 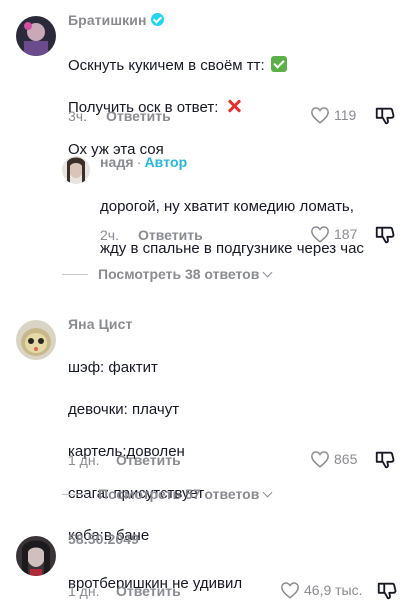 I want to click on like-button: 46,9 тыс., so click(x=321, y=590).